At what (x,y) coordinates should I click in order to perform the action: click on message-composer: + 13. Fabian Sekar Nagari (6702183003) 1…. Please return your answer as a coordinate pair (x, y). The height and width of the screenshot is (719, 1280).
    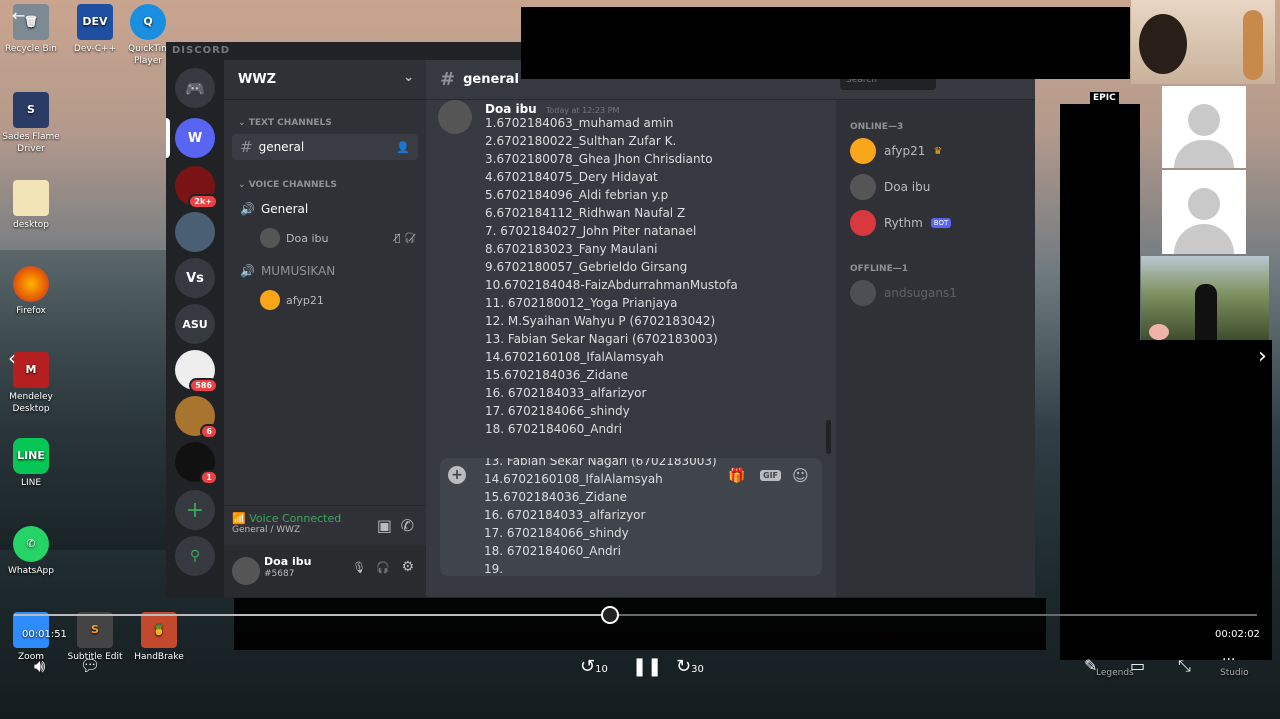
    Looking at the image, I should click on (631, 517).